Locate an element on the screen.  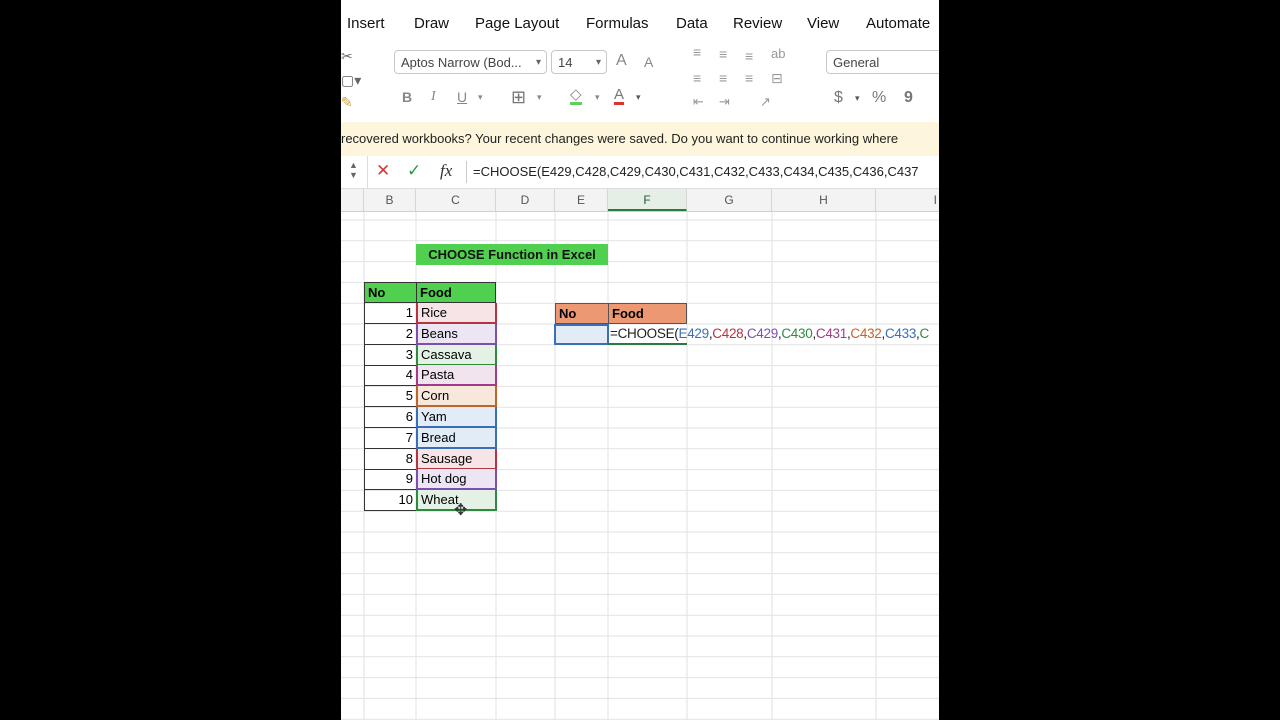
format-painter-icon: ✎ is located at coordinates (347, 102).